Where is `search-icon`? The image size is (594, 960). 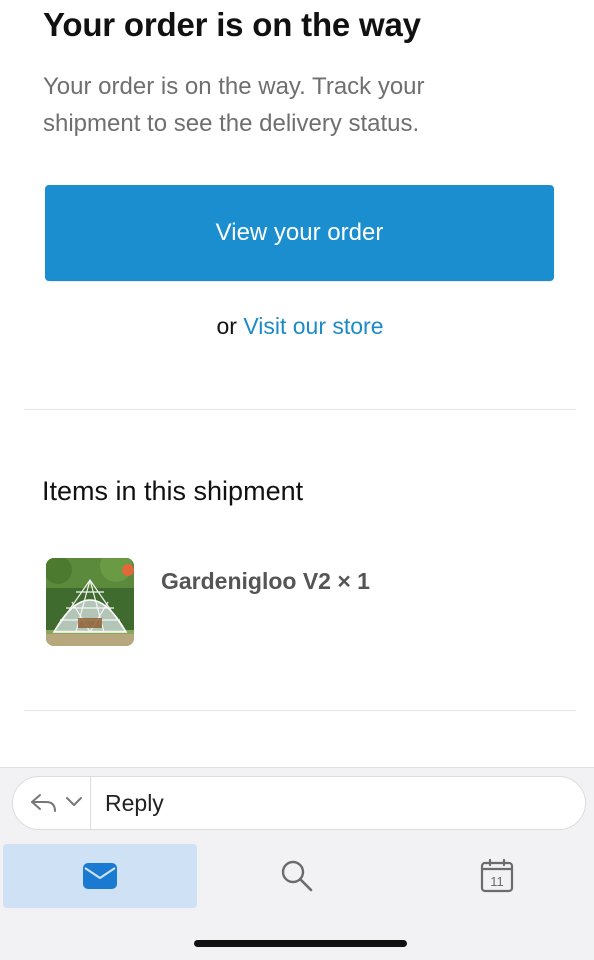 search-icon is located at coordinates (297, 876).